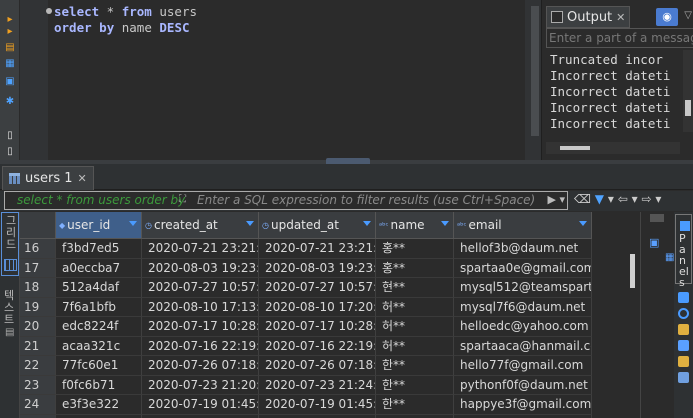 This screenshot has width=693, height=418. Describe the element at coordinates (688, 15) in the screenshot. I see `chevron-down-icon: ▽` at that location.